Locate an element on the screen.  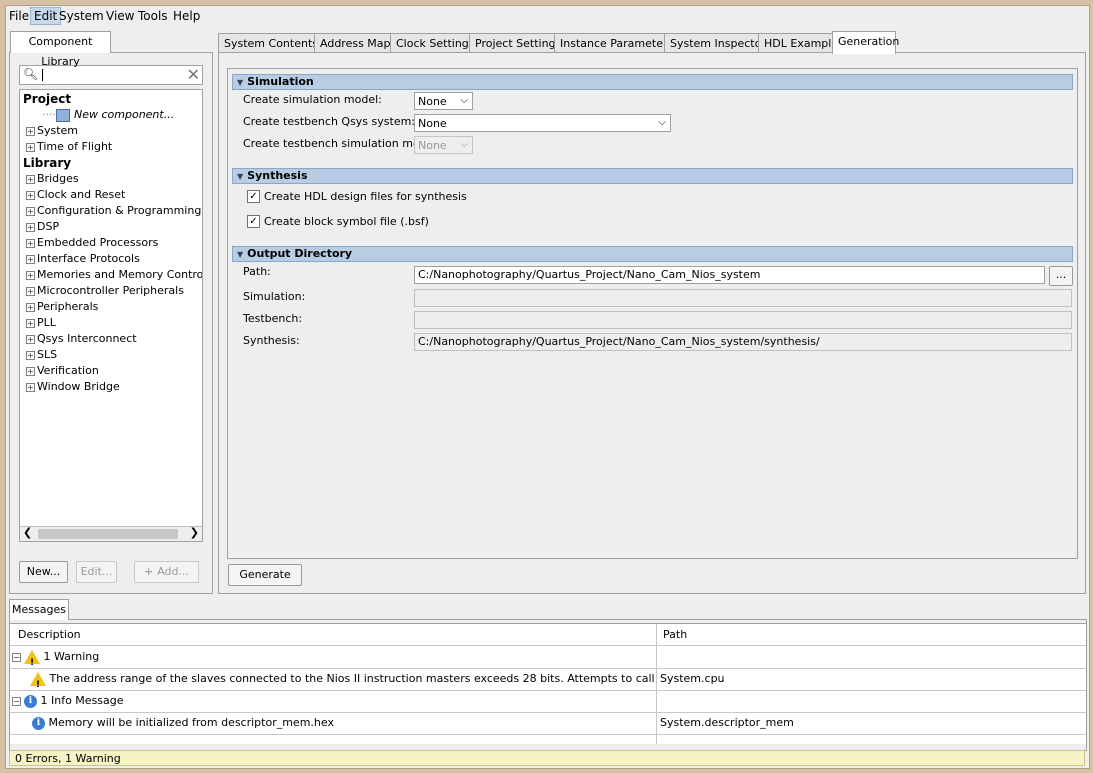
horizontal-scrollbar: ❮ ❯ is located at coordinates (111, 533).